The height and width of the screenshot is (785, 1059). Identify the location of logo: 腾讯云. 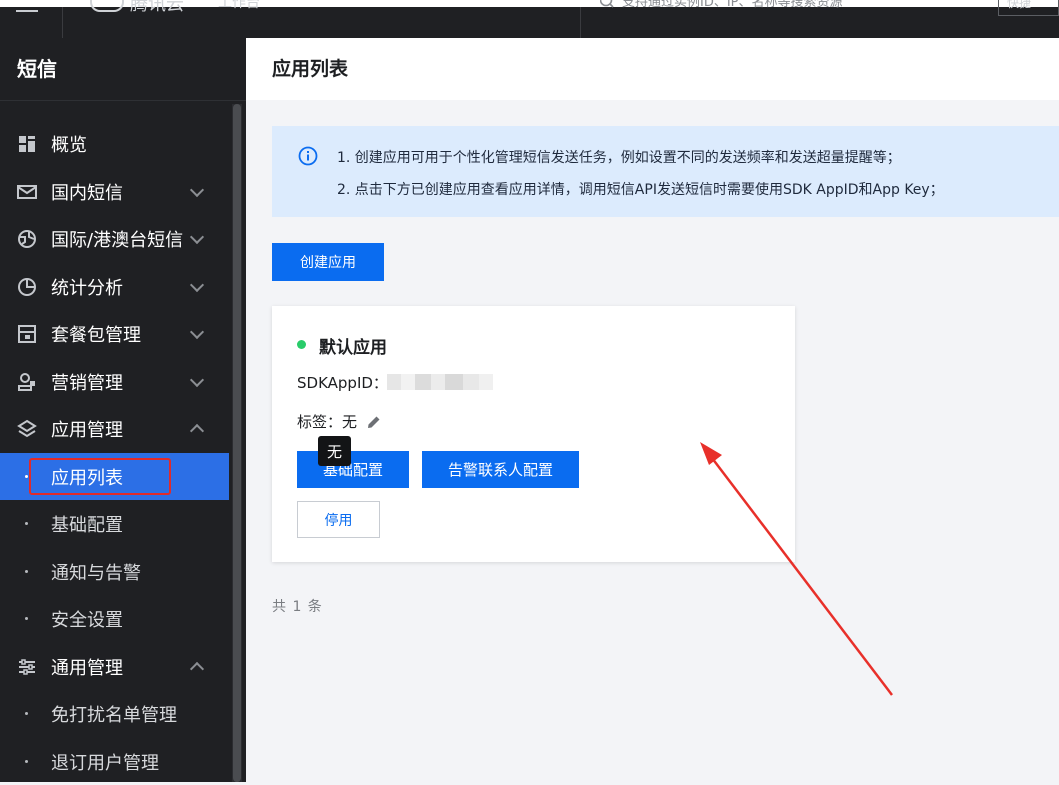
(138, 8).